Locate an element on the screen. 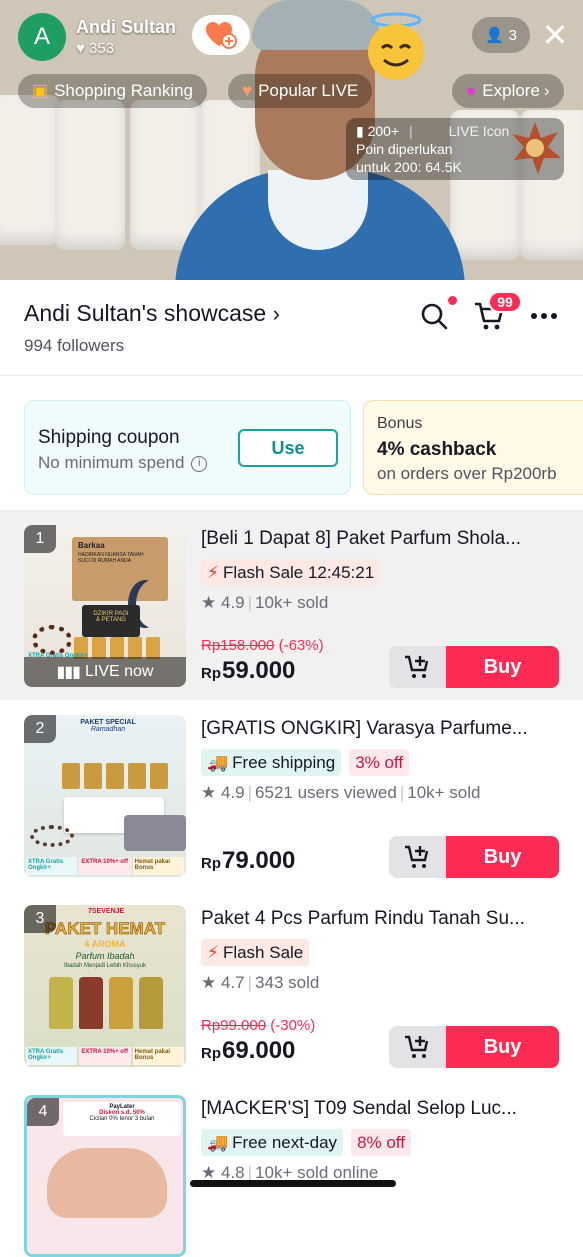 Image resolution: width=583 pixels, height=1257 pixels. flash-sale-tag: ⚡ Flash Sale is located at coordinates (255, 952).